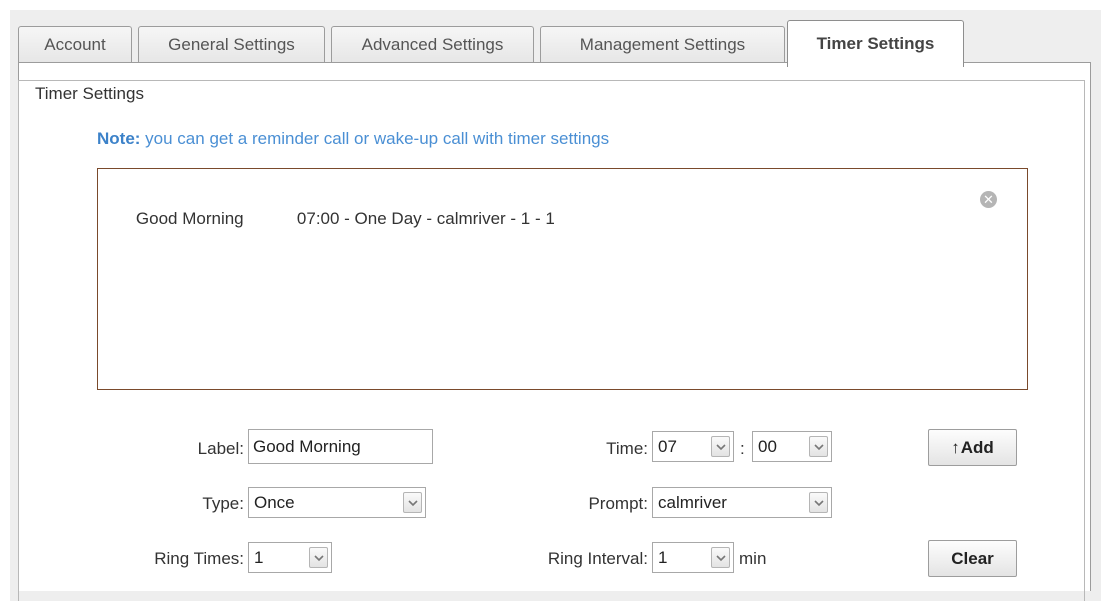  I want to click on add-label: Add, so click(977, 447).